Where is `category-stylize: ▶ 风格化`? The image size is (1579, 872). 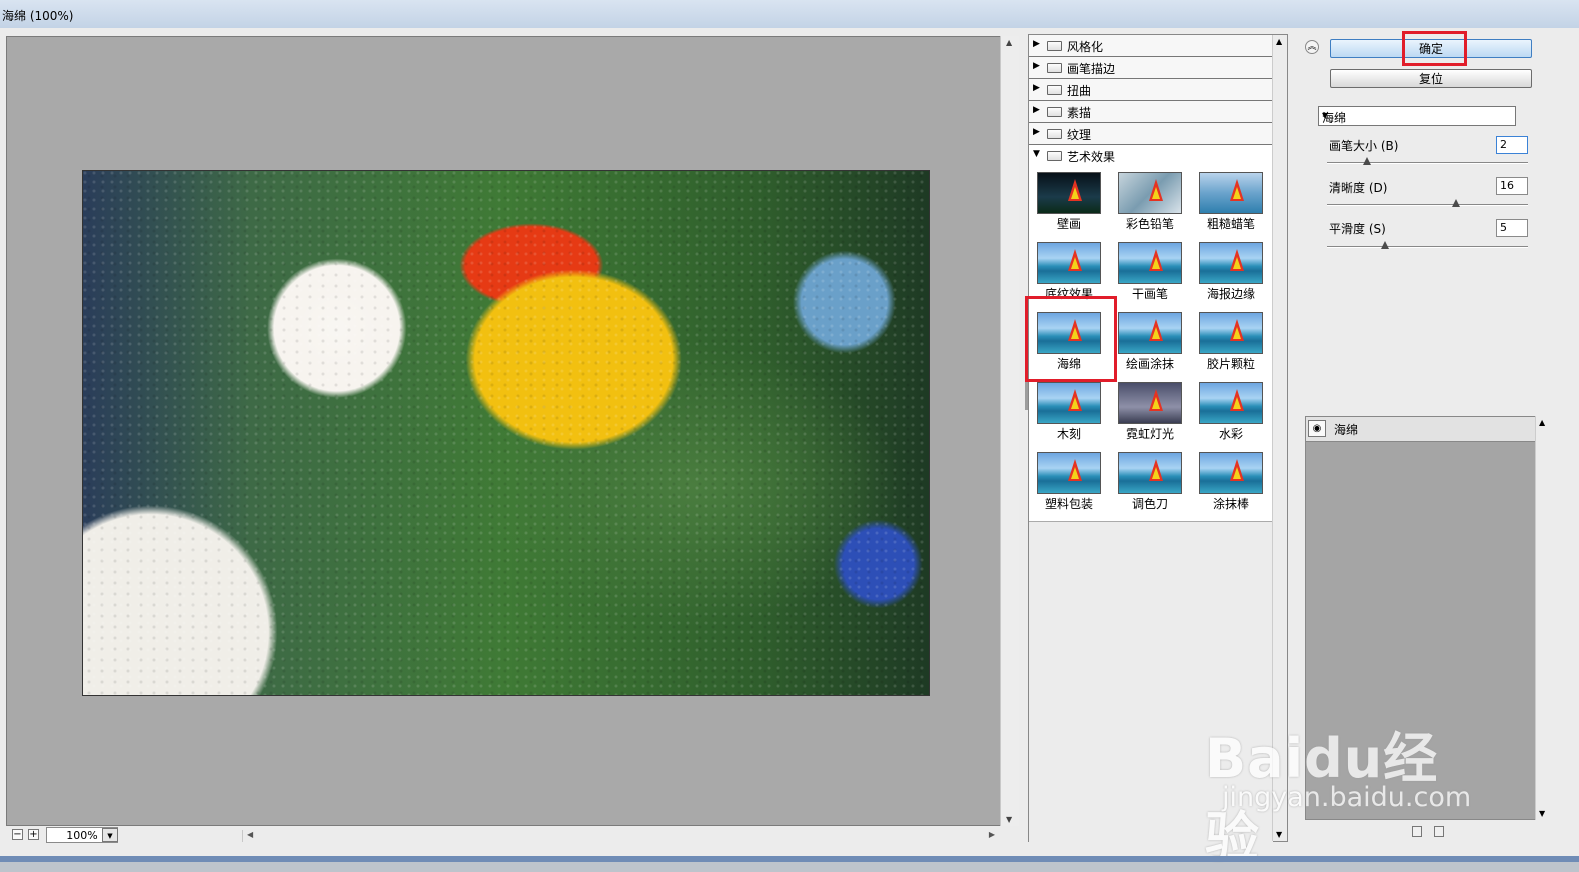 category-stylize: ▶ 风格化 is located at coordinates (1151, 46).